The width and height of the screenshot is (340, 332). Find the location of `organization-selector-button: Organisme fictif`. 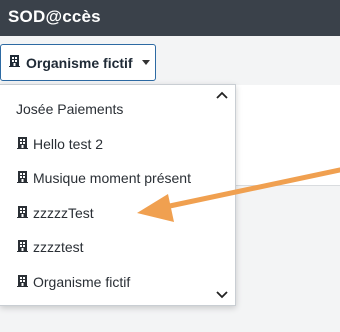

organization-selector-button: Organisme fictif is located at coordinates (78, 62).